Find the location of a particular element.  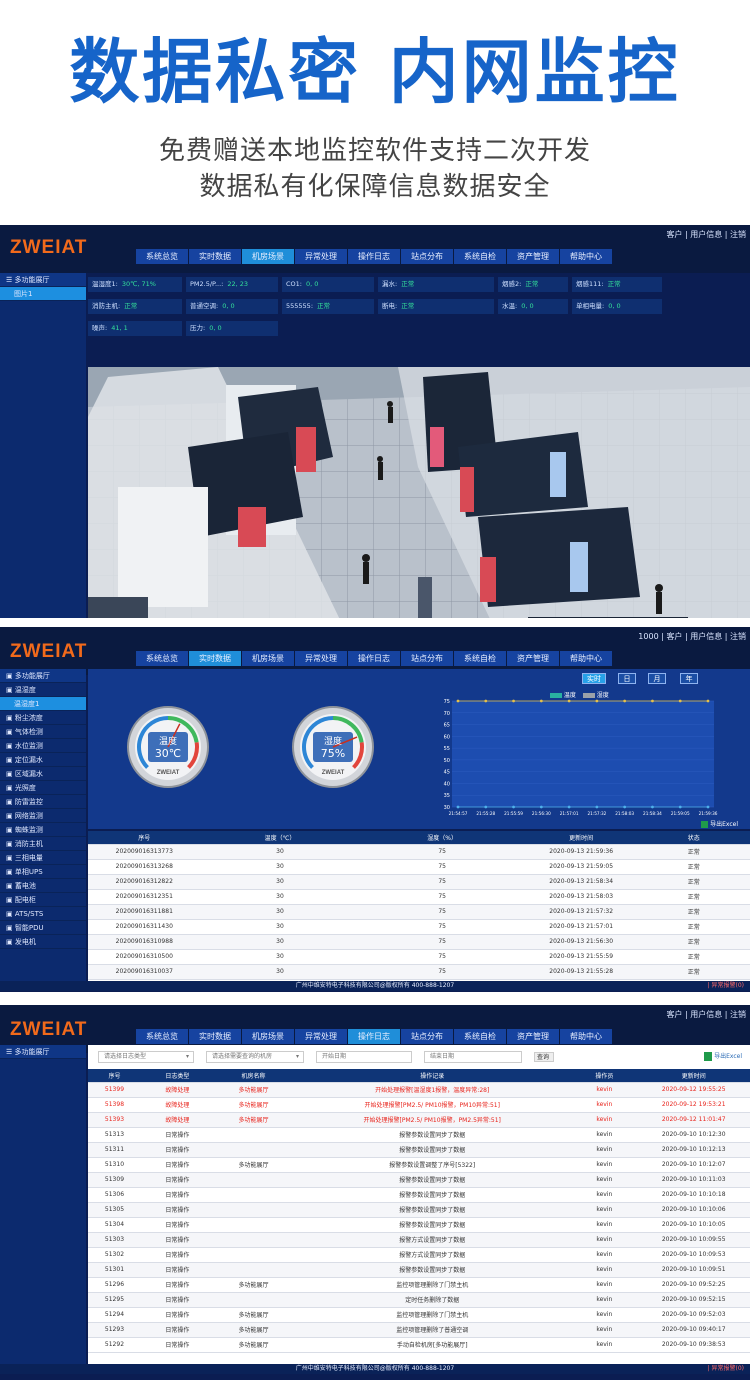

sidebar-item: ▣ 单相UPS is located at coordinates (43, 872).